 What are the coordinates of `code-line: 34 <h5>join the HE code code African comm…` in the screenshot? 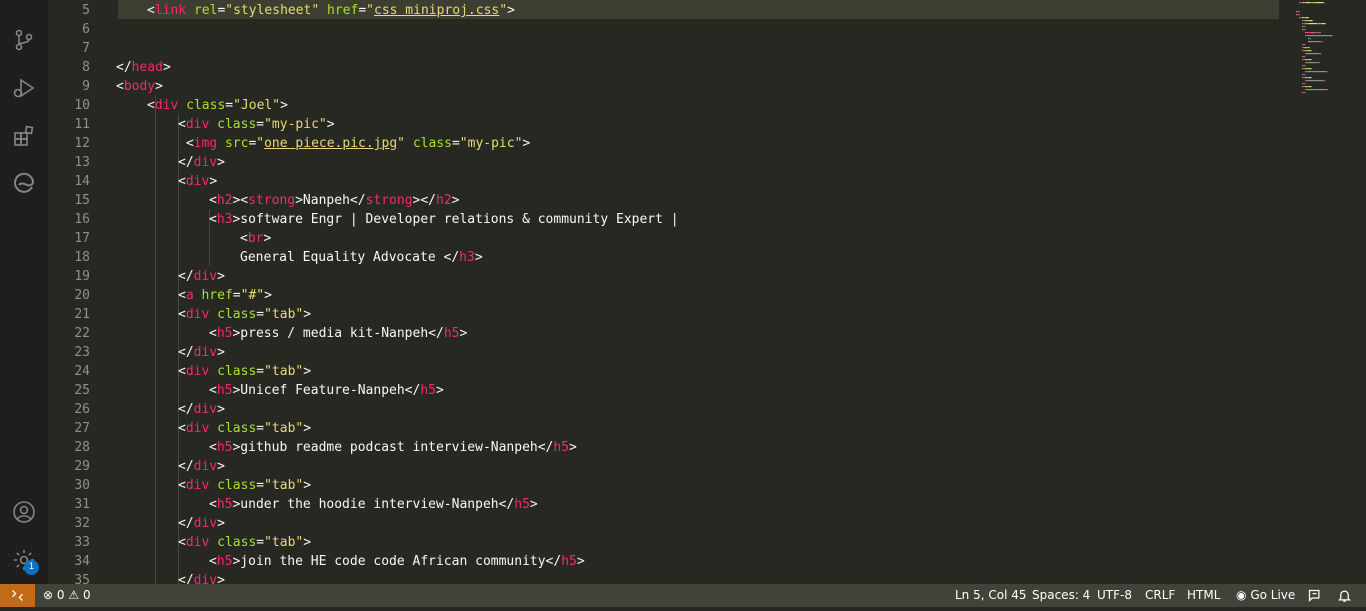 It's located at (643, 561).